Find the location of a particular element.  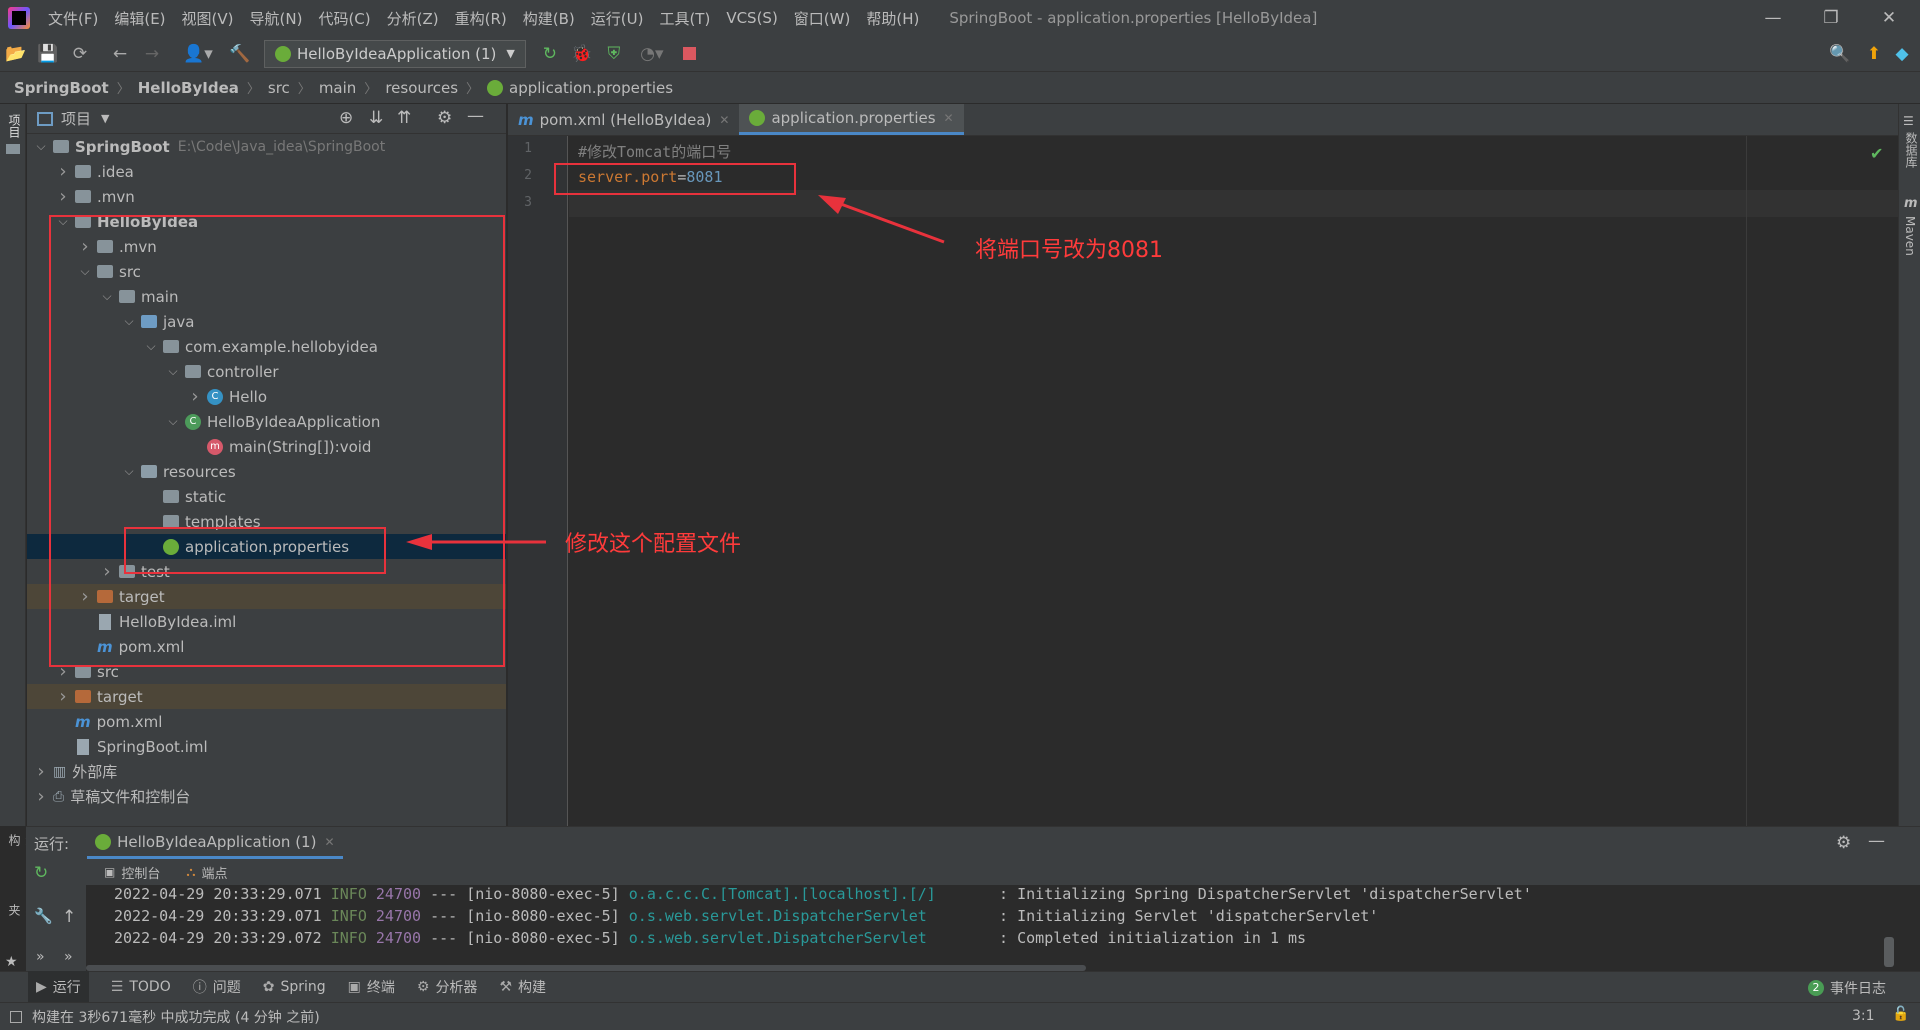

arrow-line-port is located at coordinates (887, 221).